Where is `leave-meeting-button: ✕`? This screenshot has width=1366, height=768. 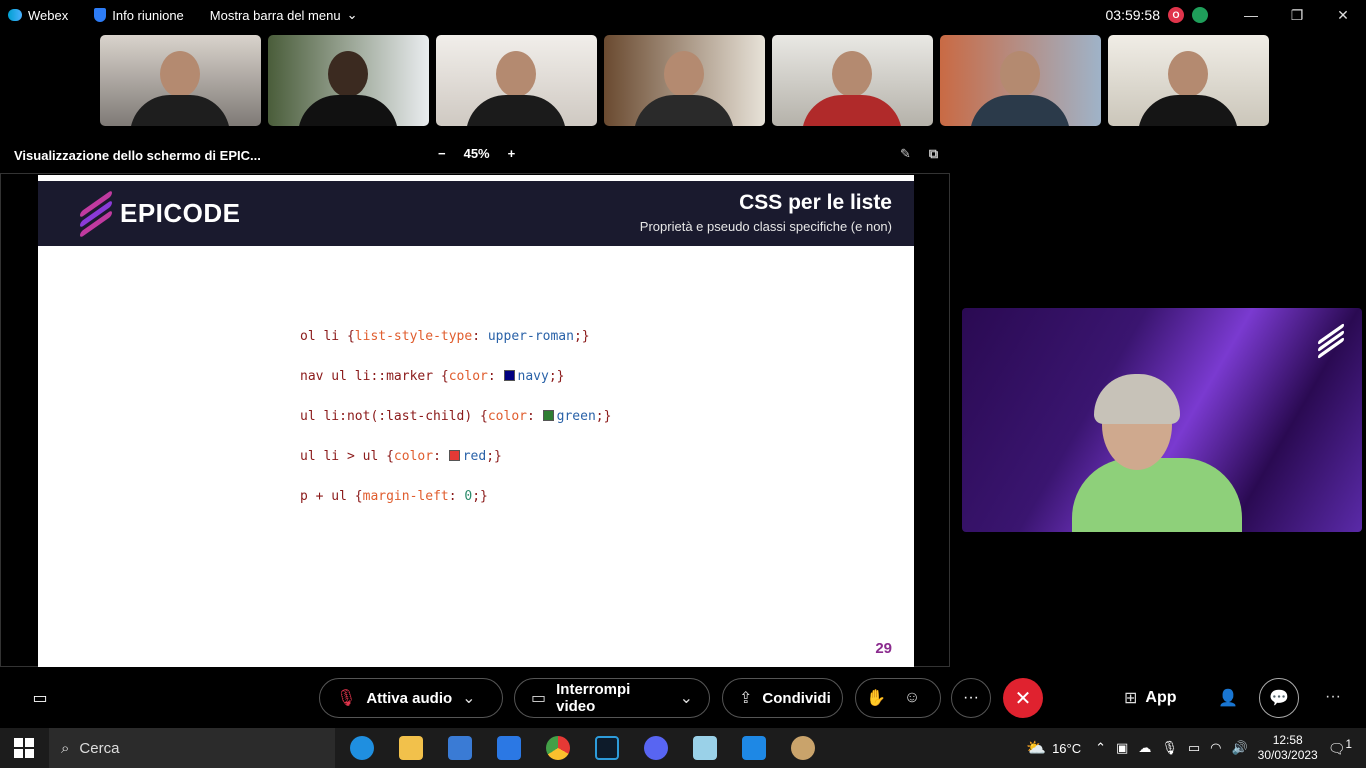 leave-meeting-button: ✕ is located at coordinates (1023, 698).